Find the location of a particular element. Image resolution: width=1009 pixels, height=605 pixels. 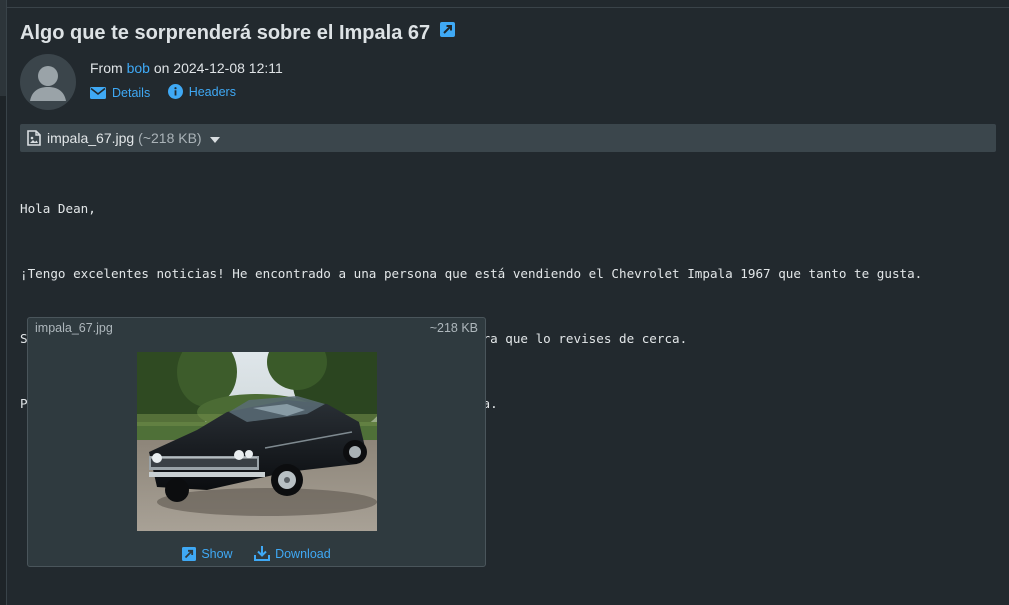

download-icon is located at coordinates (262, 553).